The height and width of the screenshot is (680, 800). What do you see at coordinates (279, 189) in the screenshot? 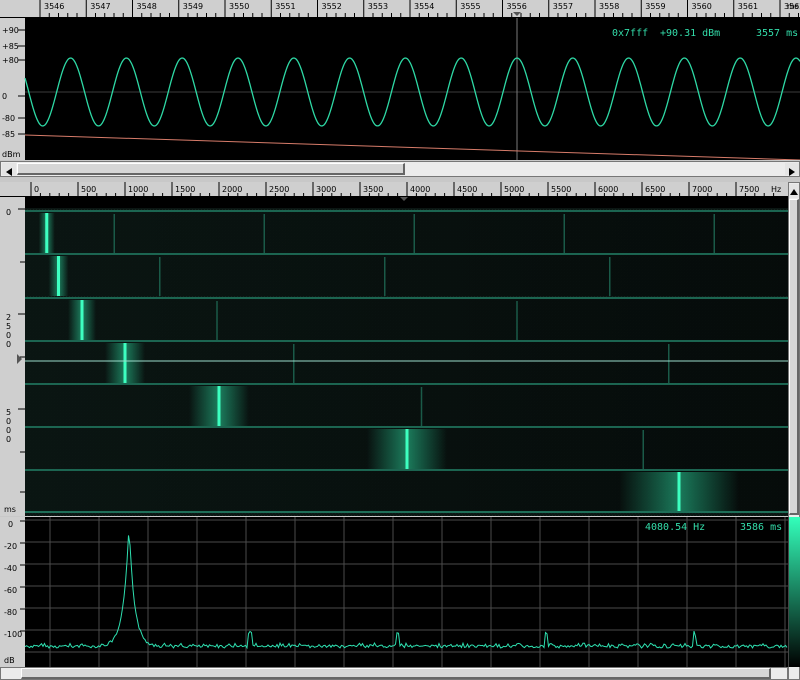
I see `freq-tick-label: 2500` at bounding box center [279, 189].